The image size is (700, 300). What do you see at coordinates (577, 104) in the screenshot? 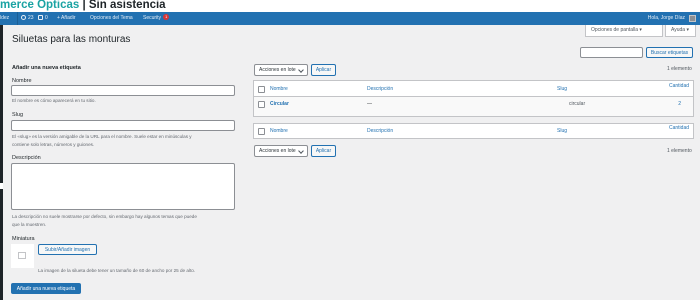
I see `row-slug: circular` at bounding box center [577, 104].